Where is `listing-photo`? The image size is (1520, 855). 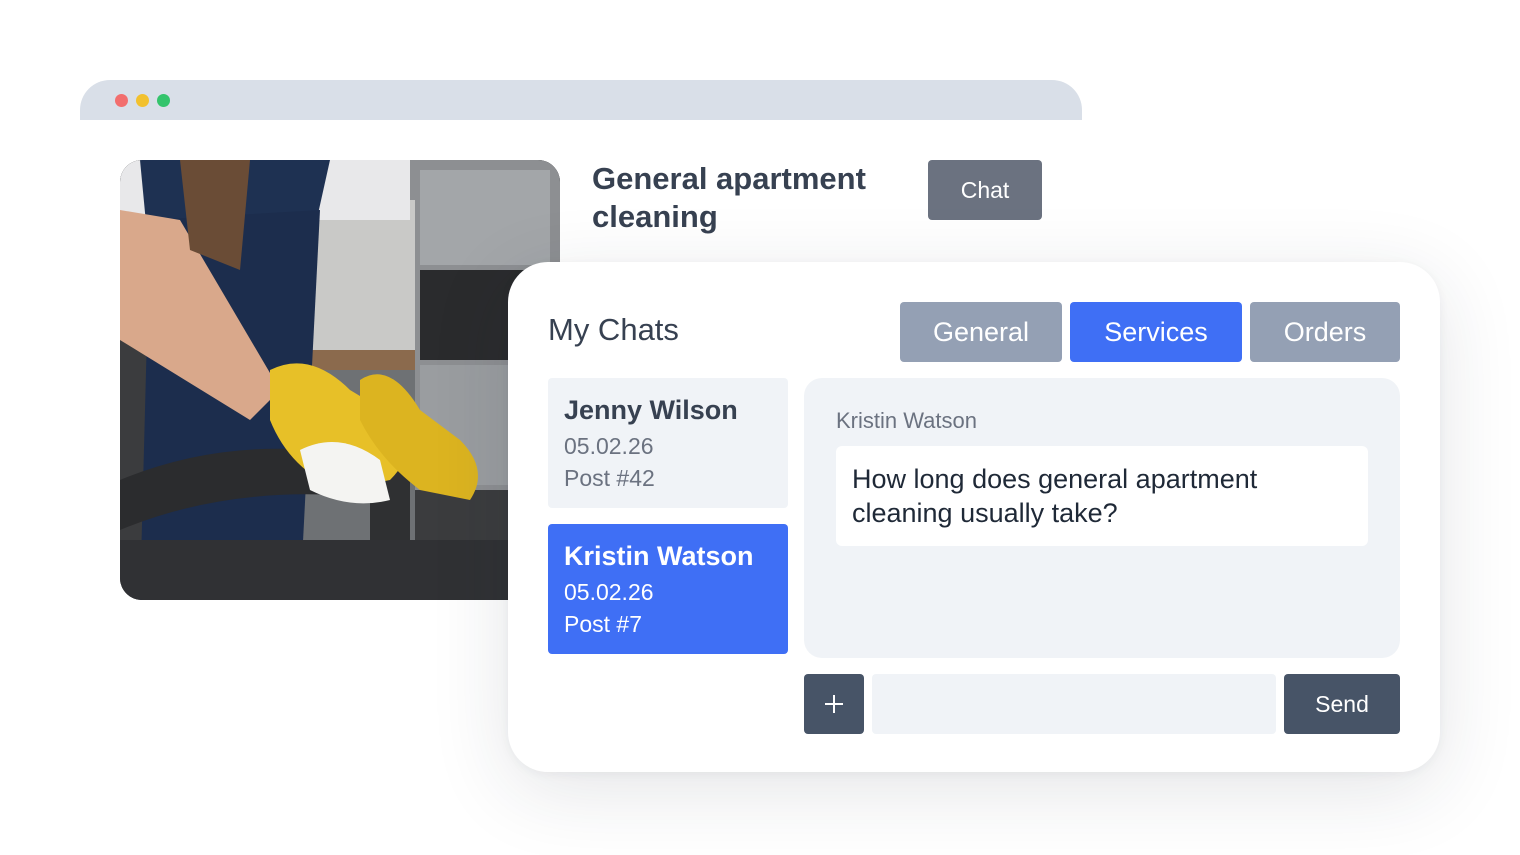 listing-photo is located at coordinates (340, 380).